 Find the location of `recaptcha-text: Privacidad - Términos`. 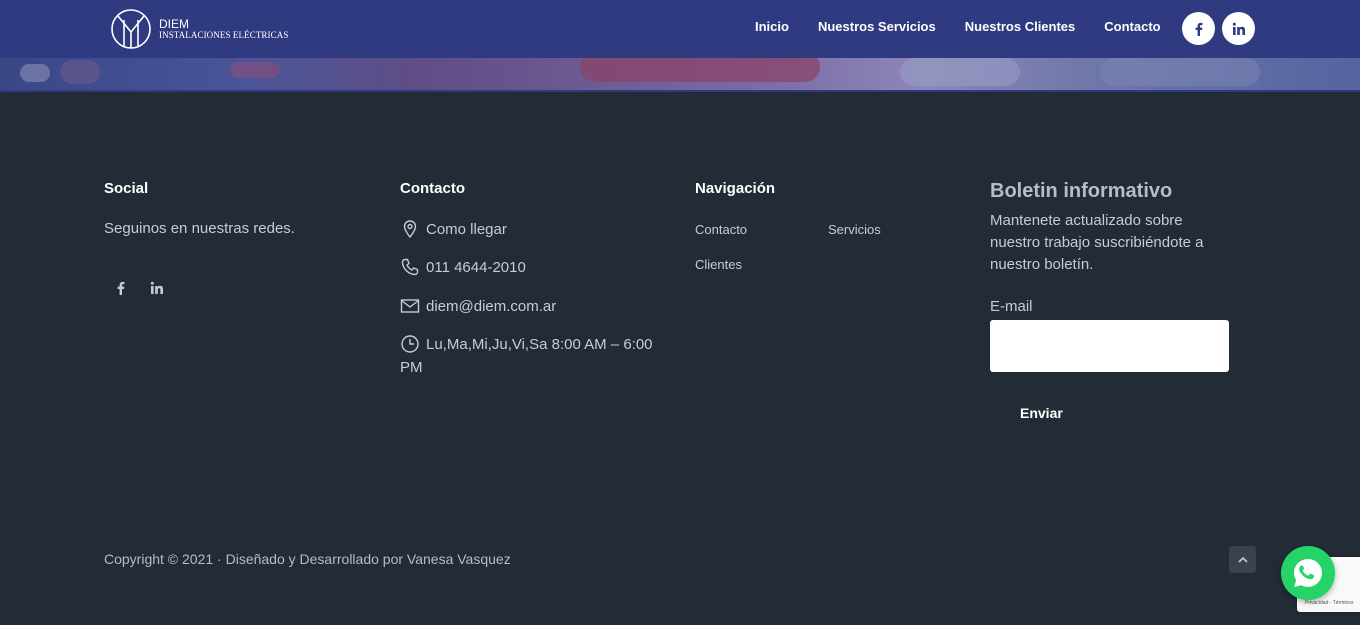

recaptcha-text: Privacidad - Términos is located at coordinates (1329, 603).